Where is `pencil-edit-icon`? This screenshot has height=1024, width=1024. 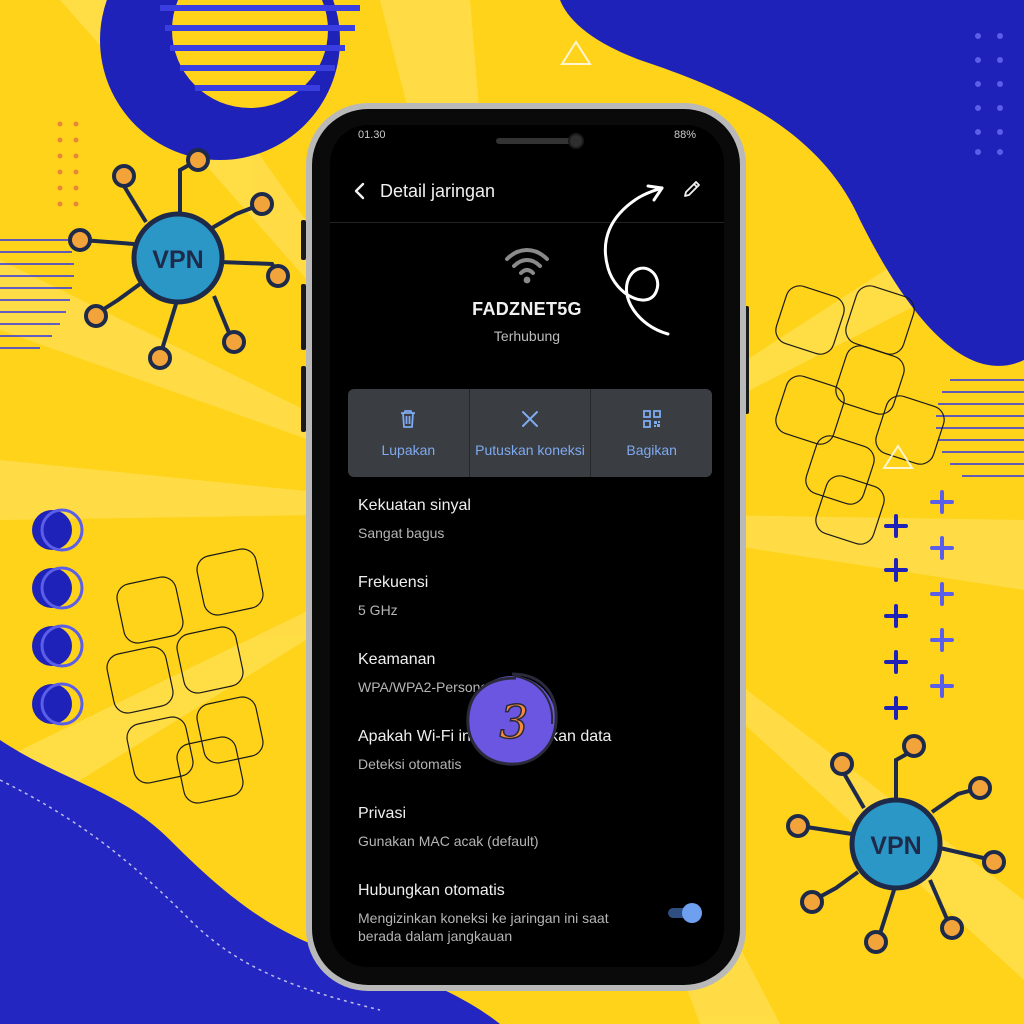 pencil-edit-icon is located at coordinates (692, 189).